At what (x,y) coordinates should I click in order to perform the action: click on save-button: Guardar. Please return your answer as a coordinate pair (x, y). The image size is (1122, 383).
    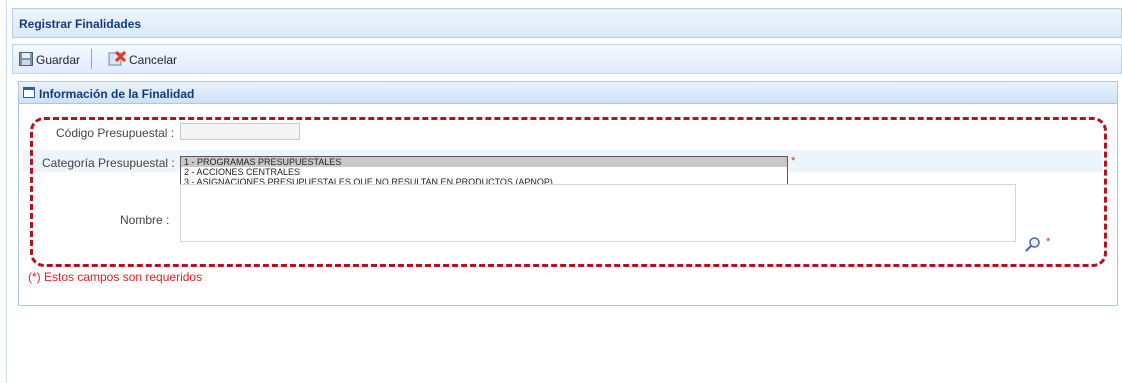
    Looking at the image, I should click on (49, 60).